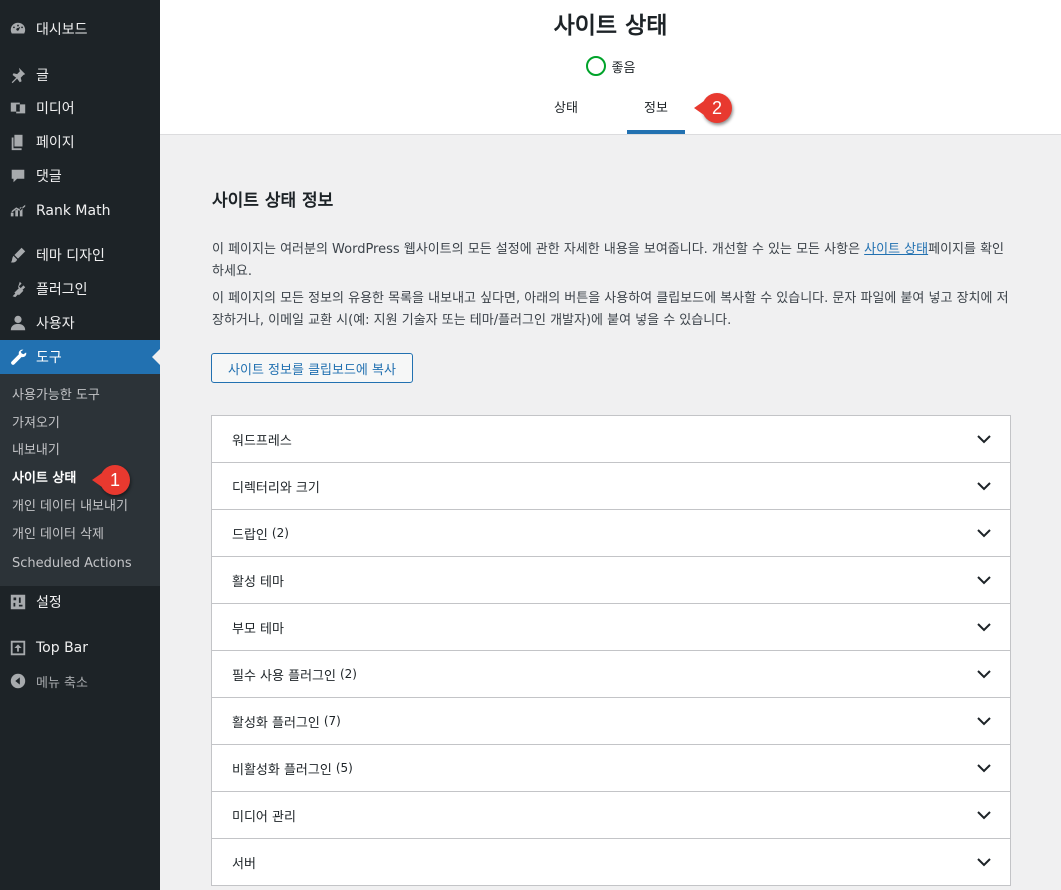 The height and width of the screenshot is (890, 1061). I want to click on site-health-header: 사이트 상태 좋음 상태 정보, so click(610, 67).